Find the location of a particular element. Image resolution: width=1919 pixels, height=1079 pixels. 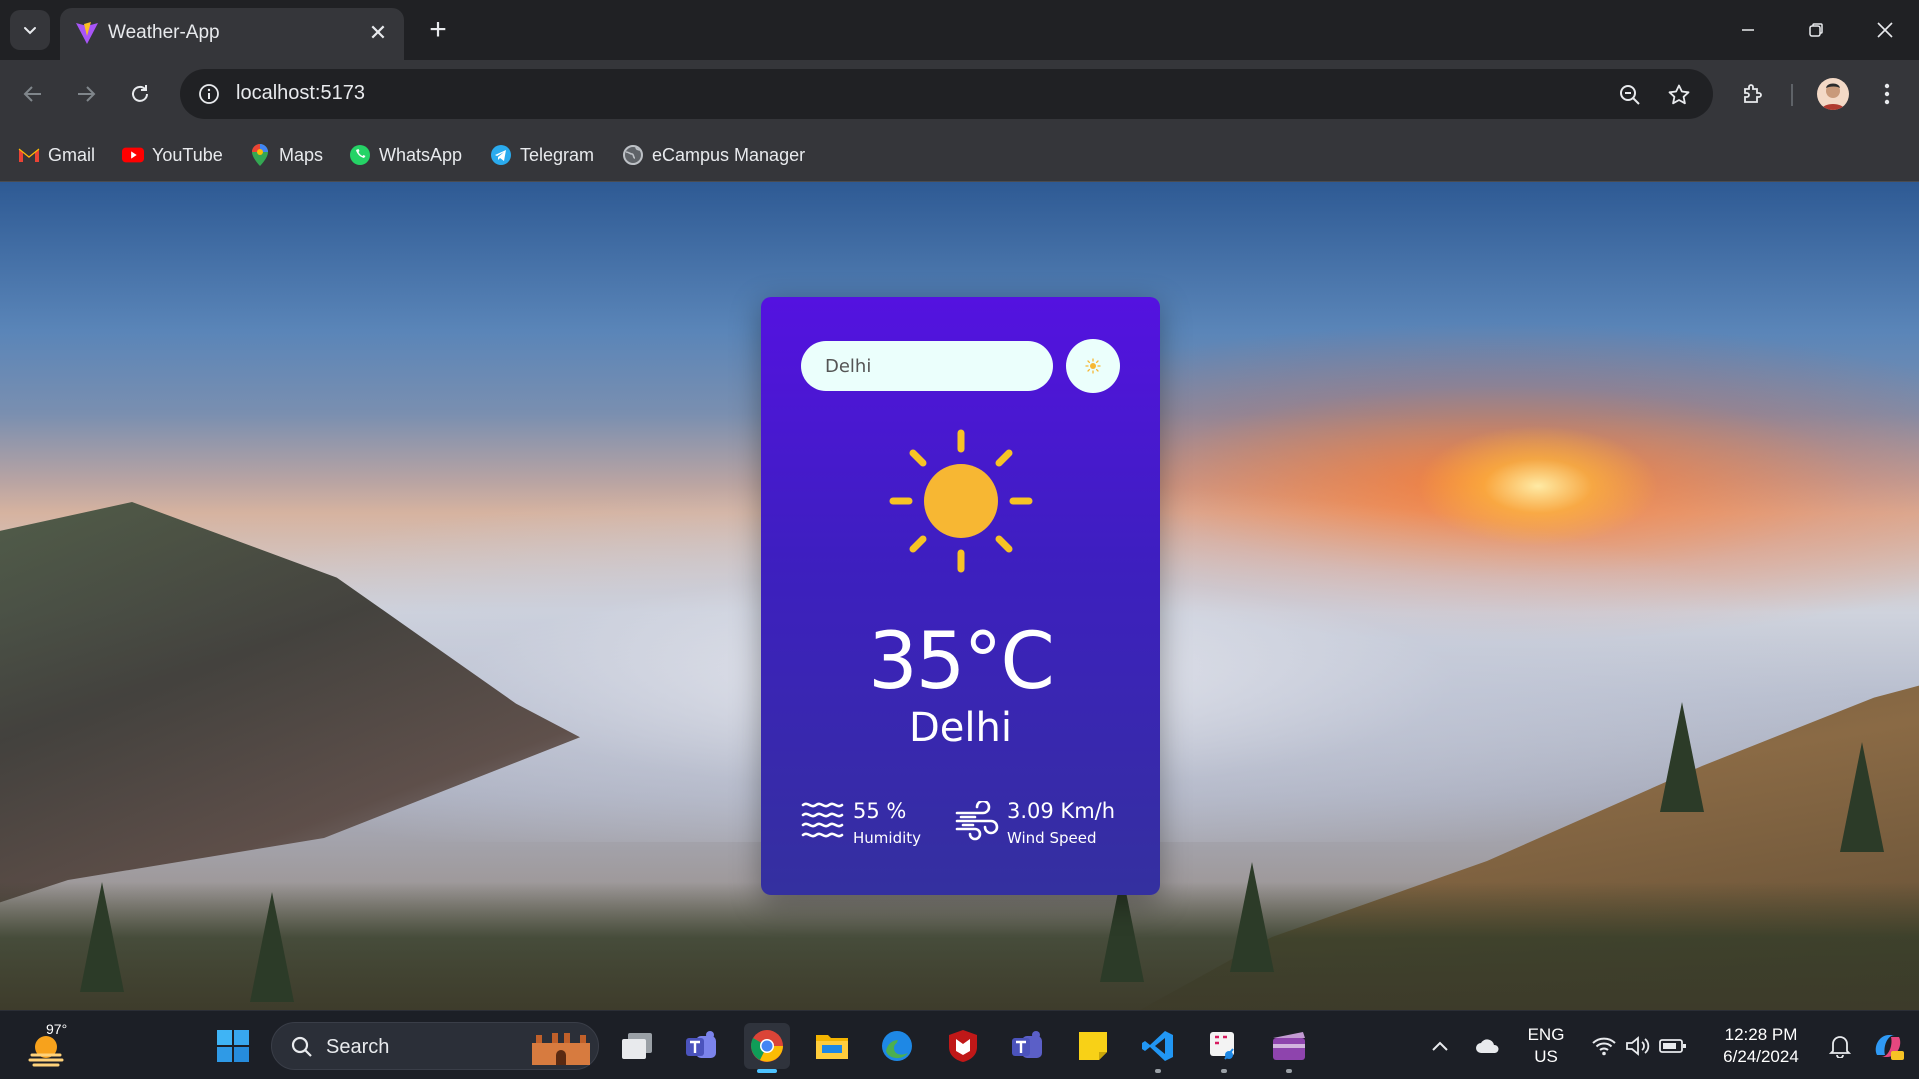

weather-widget: 97° is located at coordinates (52, 1046).